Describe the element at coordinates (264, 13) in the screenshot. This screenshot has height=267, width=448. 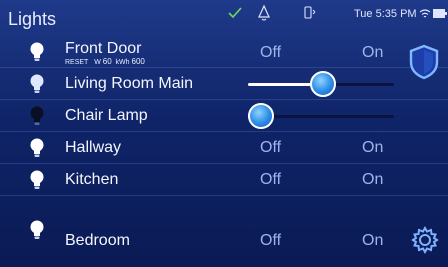
I see `bell-icon` at that location.